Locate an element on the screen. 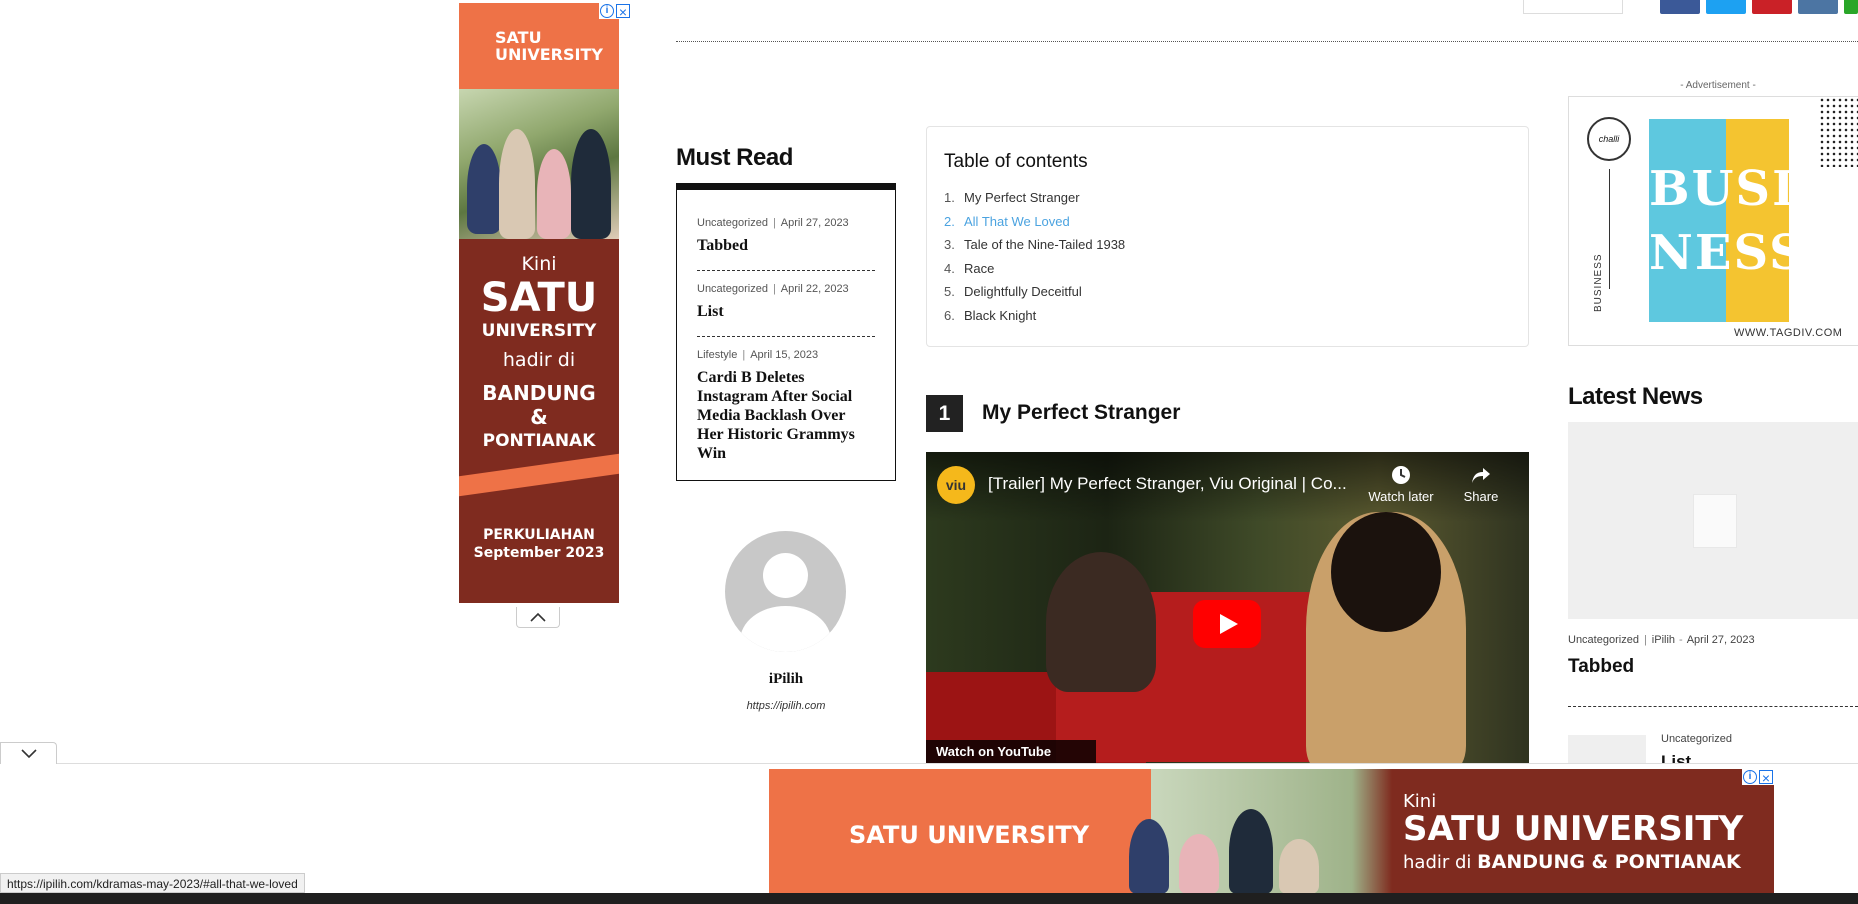 This screenshot has width=1858, height=904. avatar is located at coordinates (785, 591).